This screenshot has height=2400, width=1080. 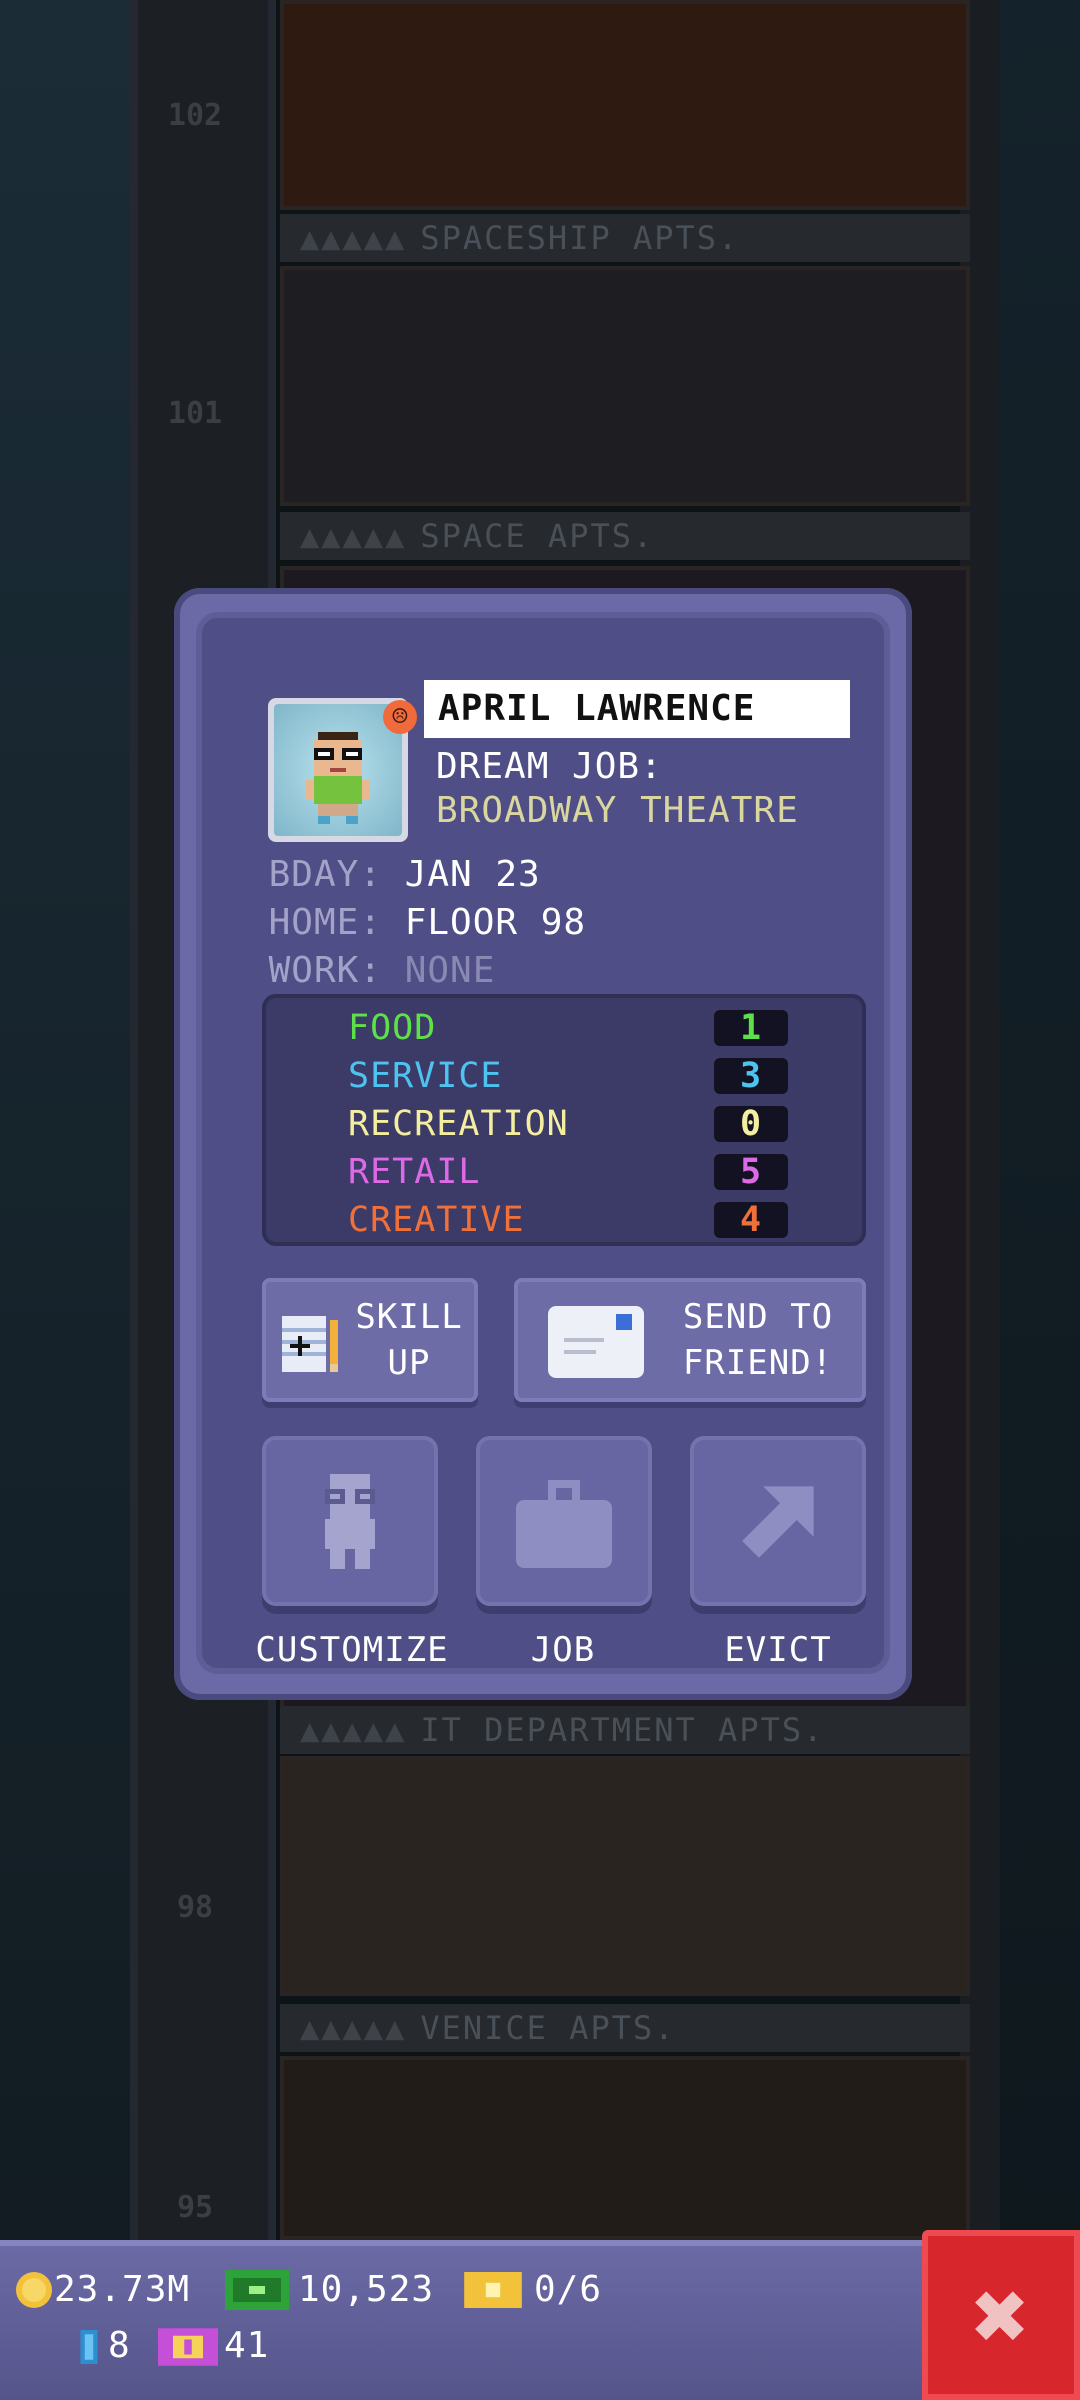 I want to click on close-icon: ✖, so click(x=1001, y=2316).